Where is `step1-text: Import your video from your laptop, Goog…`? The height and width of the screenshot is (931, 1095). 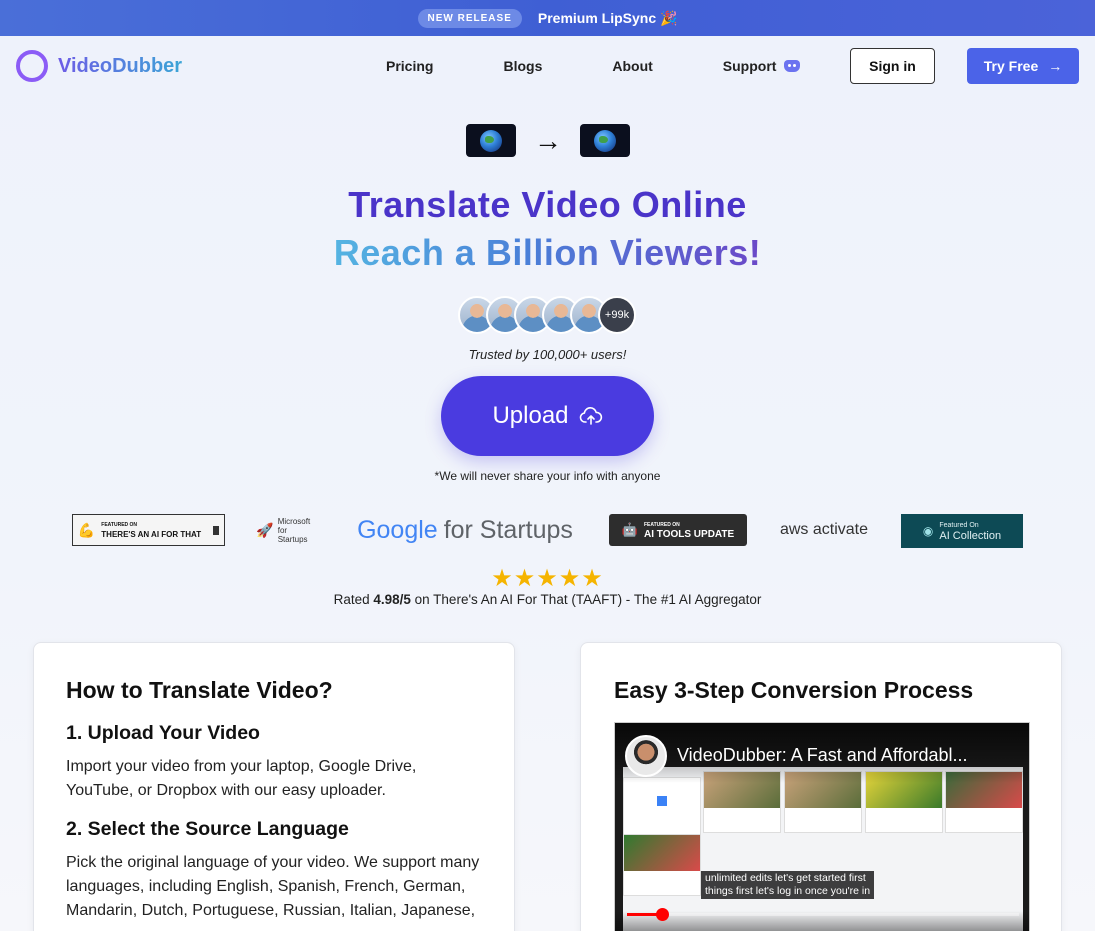
step1-text: Import your video from your laptop, Goog… is located at coordinates (241, 778).